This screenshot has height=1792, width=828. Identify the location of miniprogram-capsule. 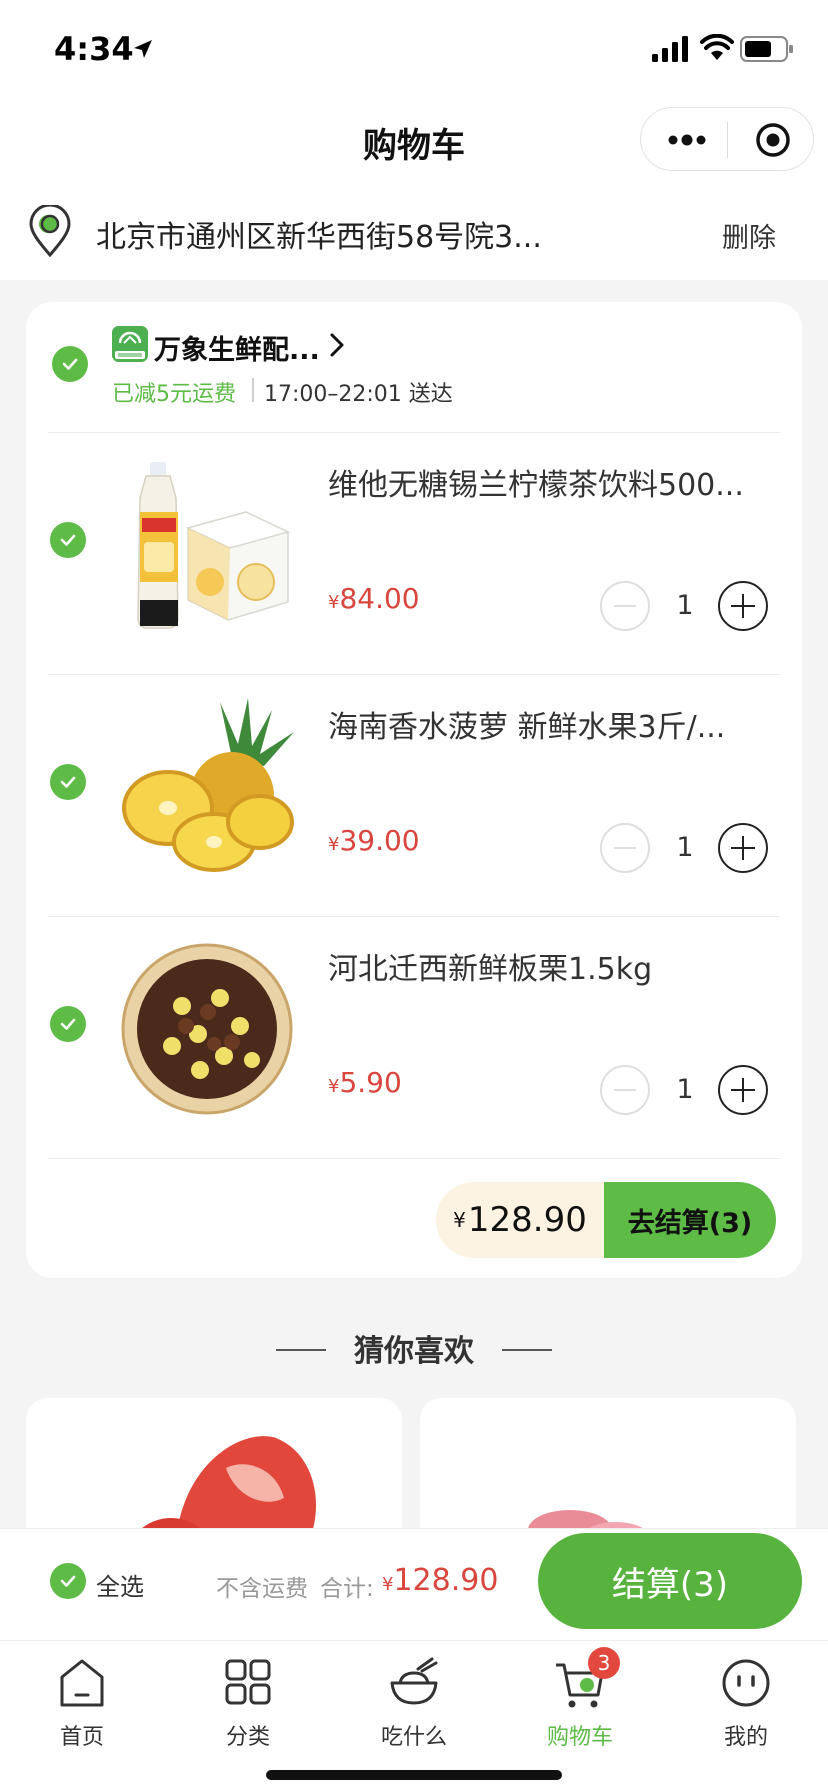
(727, 139).